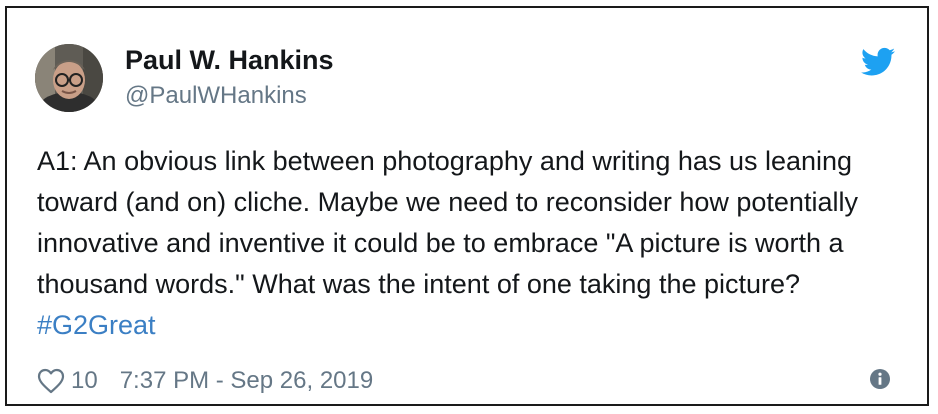  I want to click on timestamp-link: 7:37 PM - Sep 26, 2019, so click(247, 381).